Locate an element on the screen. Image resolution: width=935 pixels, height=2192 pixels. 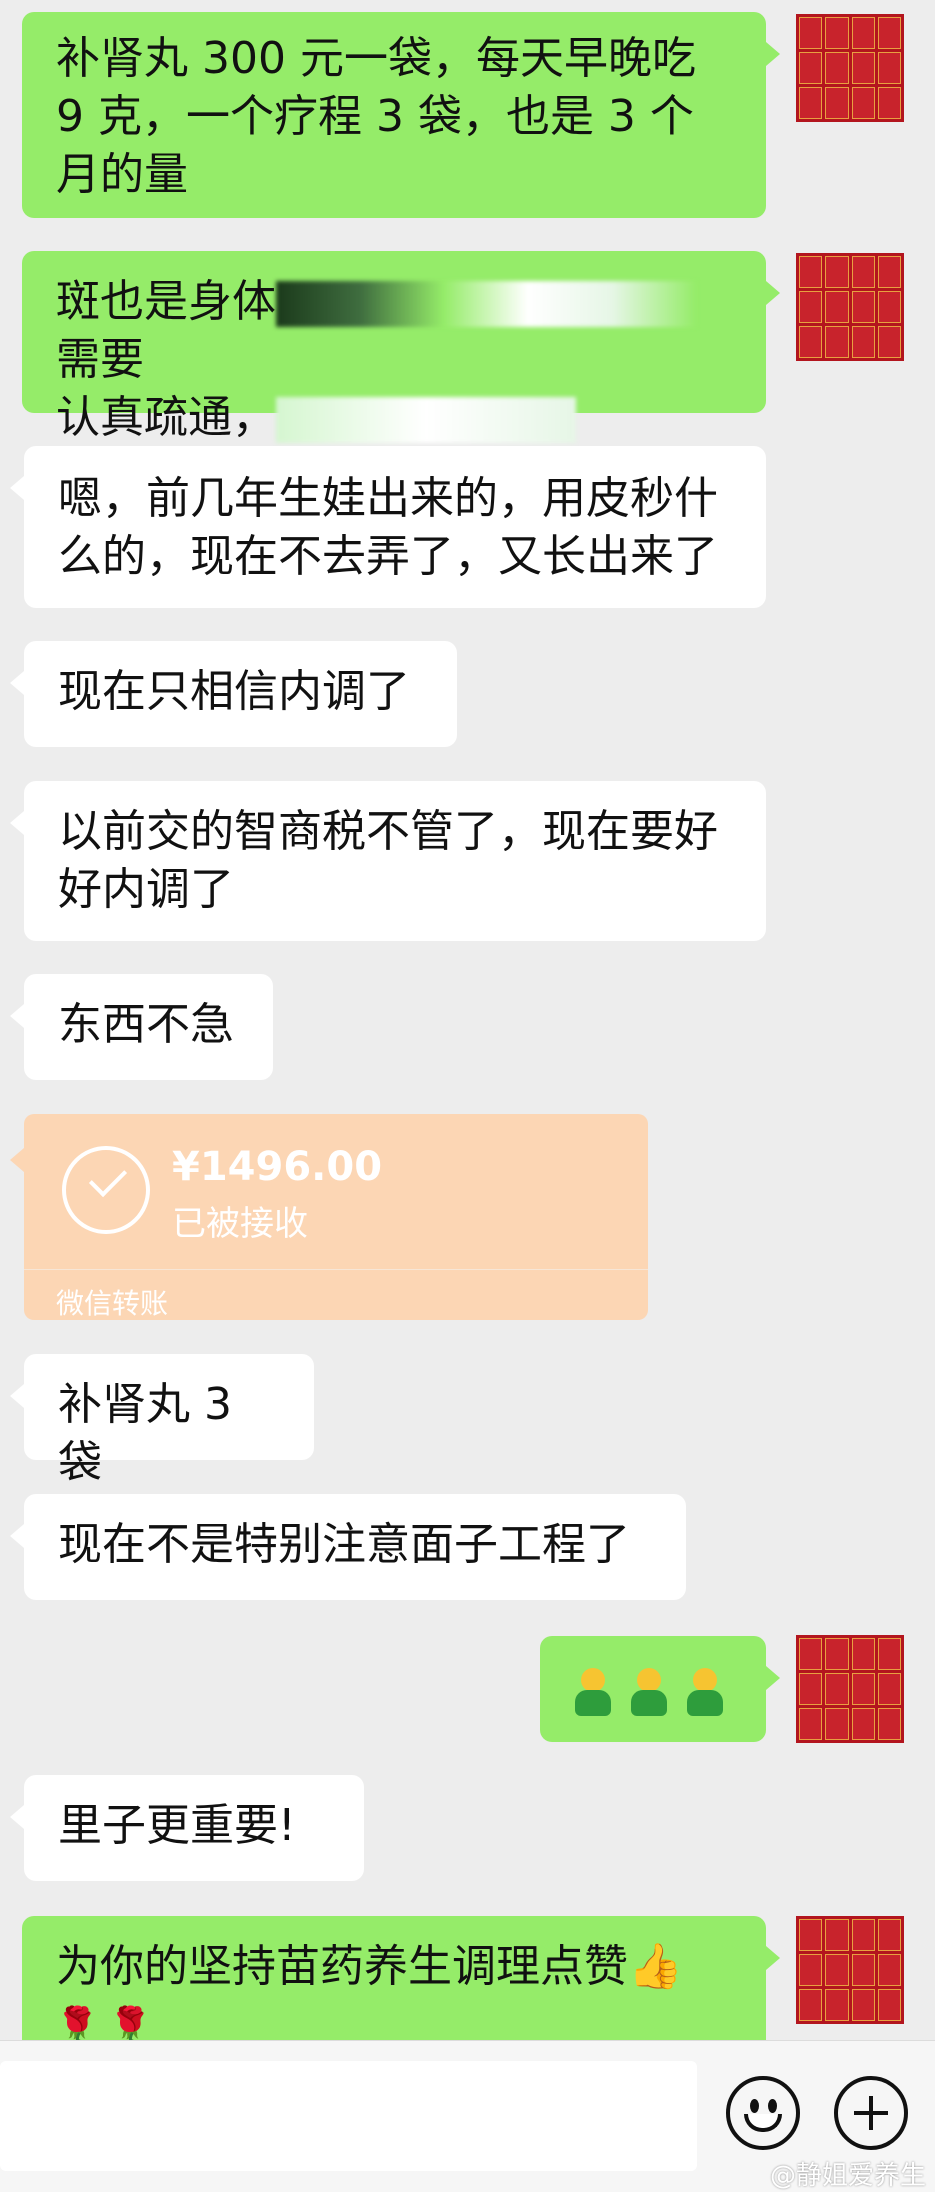
transfer-amount: ¥1496.00 is located at coordinates (277, 1167).